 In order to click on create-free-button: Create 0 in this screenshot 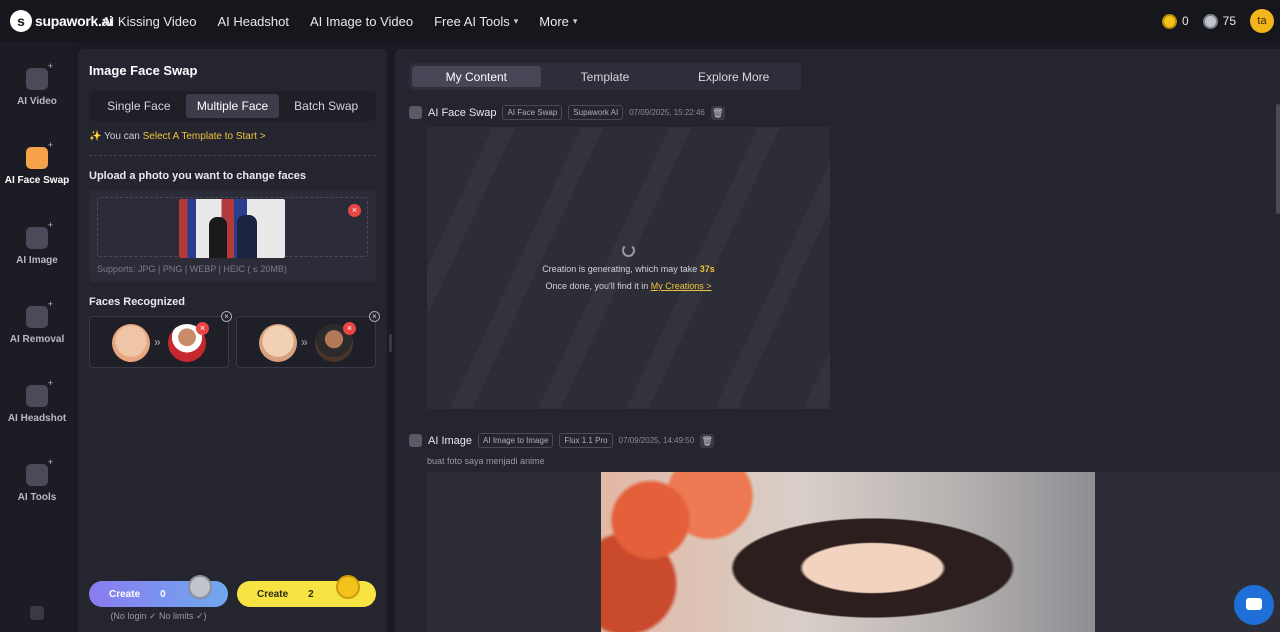, I will do `click(158, 591)`.